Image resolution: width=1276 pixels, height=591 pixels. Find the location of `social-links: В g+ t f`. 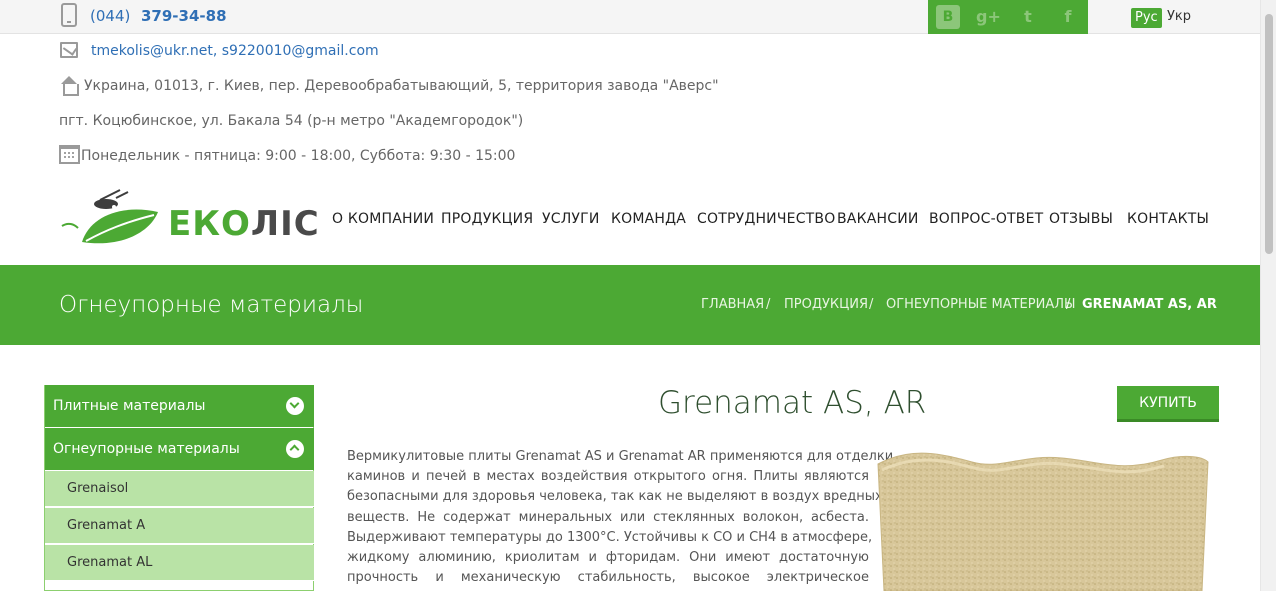

social-links: В g+ t f is located at coordinates (1008, 17).